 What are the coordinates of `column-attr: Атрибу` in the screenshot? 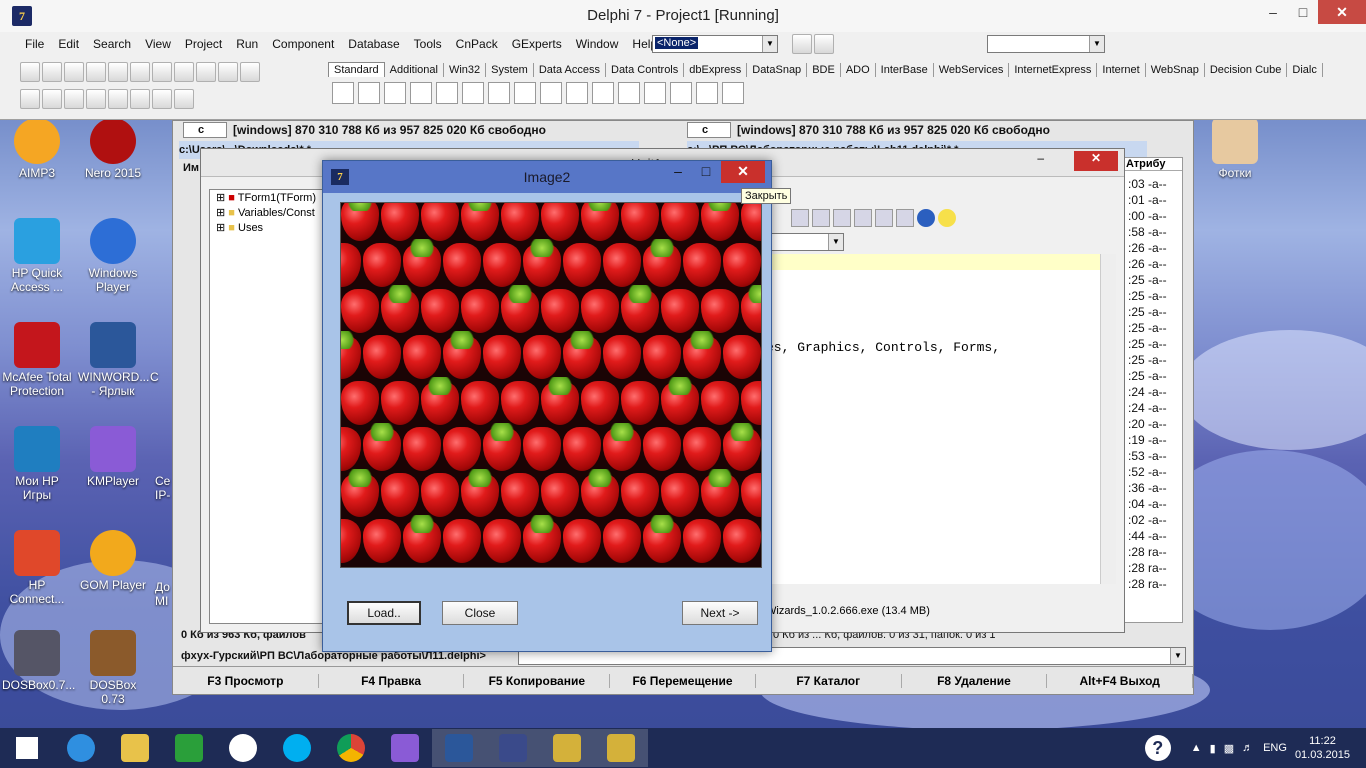 It's located at (1153, 164).